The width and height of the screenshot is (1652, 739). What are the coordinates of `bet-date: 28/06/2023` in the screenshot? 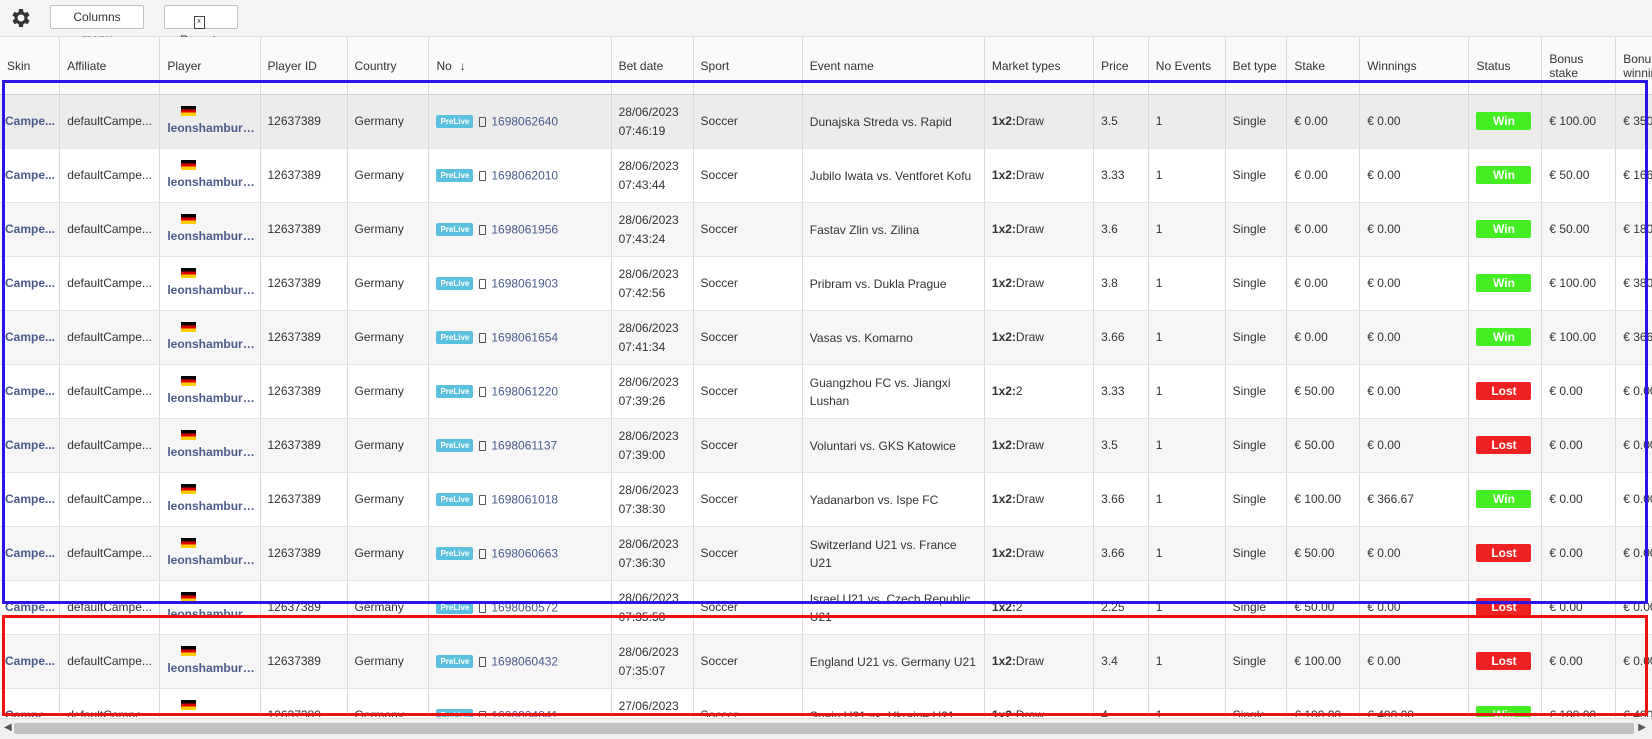 It's located at (648, 273).